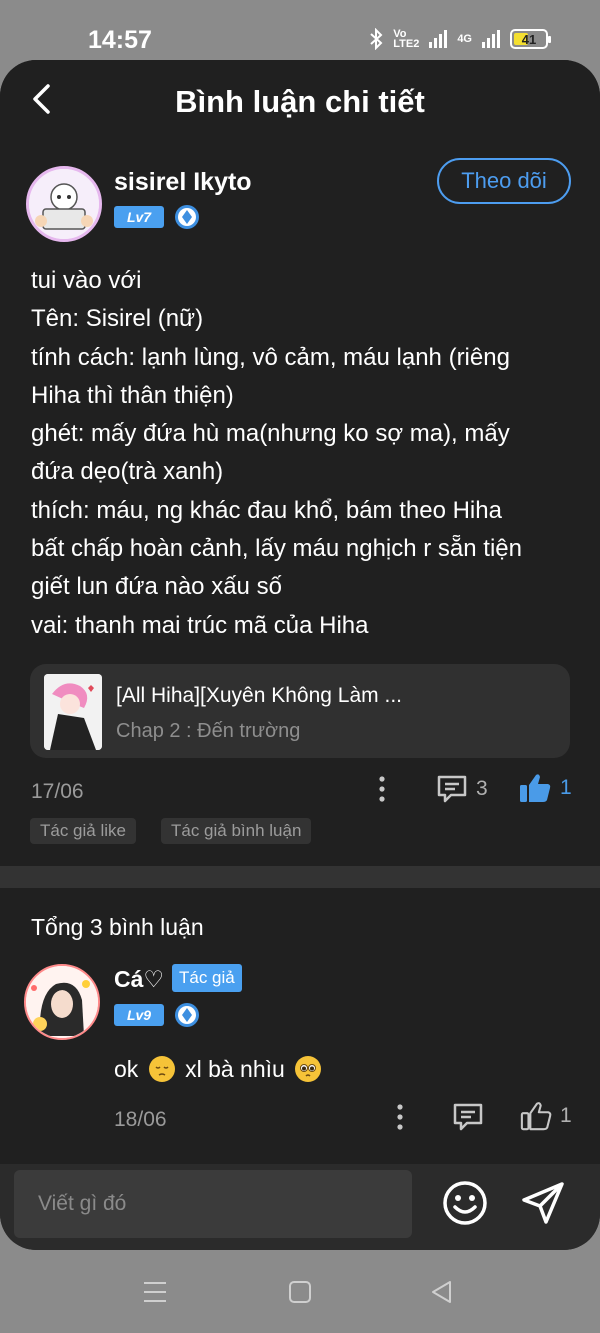 This screenshot has height=1333, width=600. Describe the element at coordinates (464, 39) in the screenshot. I see `net-gen: 4G` at that location.